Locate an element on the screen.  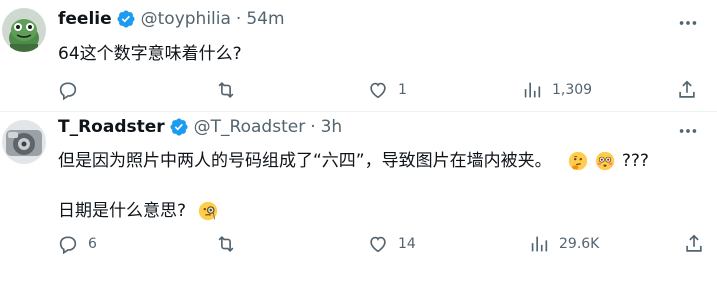
thinking-face-icon is located at coordinates (578, 161).